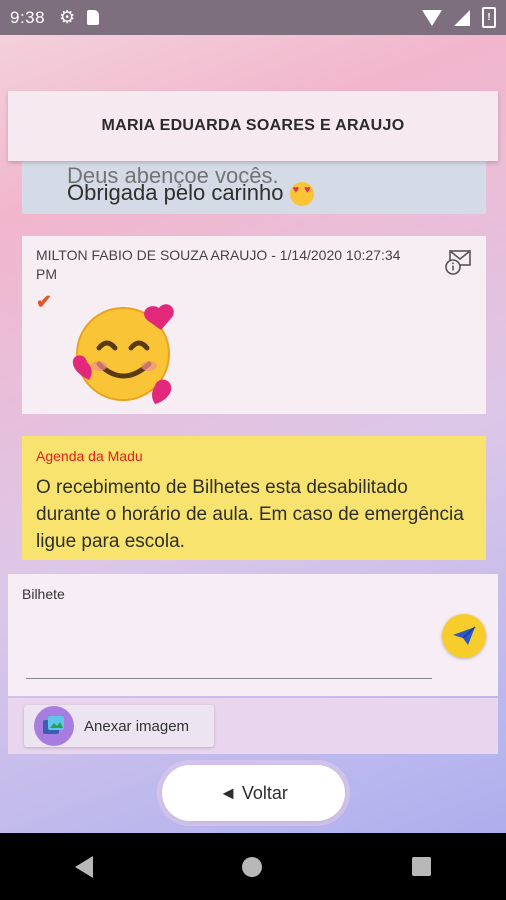 This screenshot has height=900, width=506. I want to click on sd-card-icon, so click(93, 17).